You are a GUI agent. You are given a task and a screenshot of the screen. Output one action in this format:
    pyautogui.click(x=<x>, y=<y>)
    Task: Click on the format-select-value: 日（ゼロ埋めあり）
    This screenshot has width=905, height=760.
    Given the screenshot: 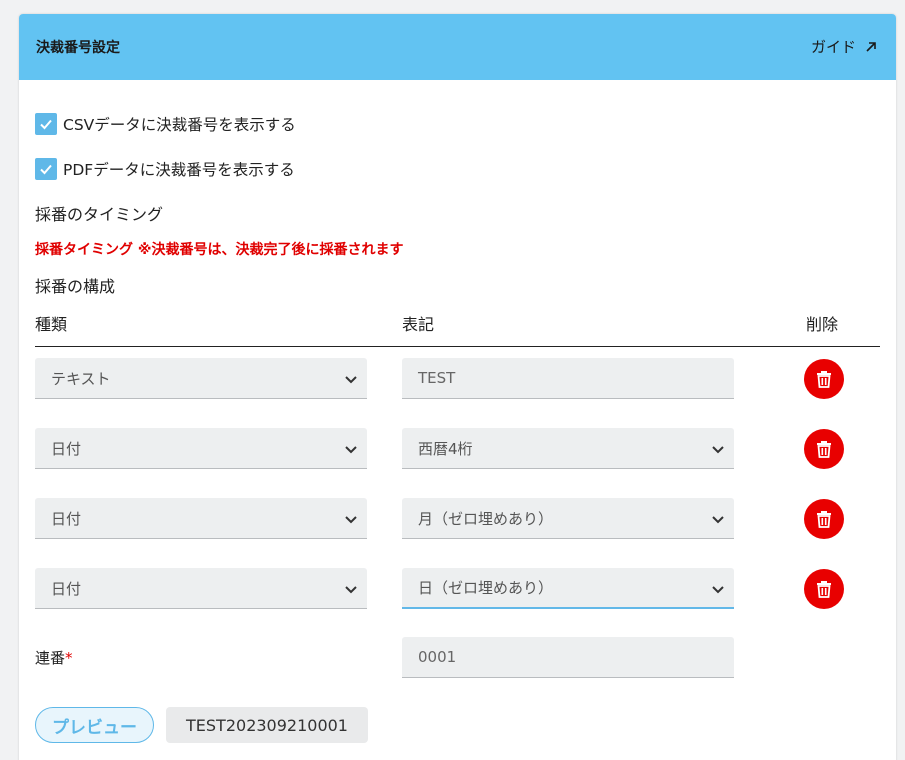 What is the action you would take?
    pyautogui.click(x=486, y=588)
    